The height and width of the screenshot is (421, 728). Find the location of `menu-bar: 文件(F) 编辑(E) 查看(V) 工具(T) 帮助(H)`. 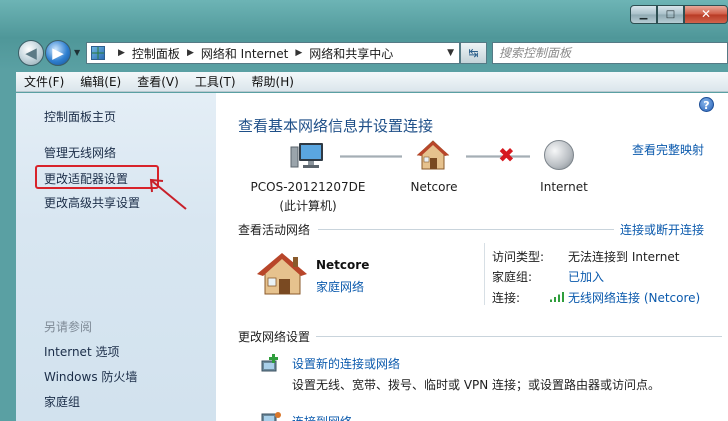

menu-bar: 文件(F) 编辑(E) 查看(V) 工具(T) 帮助(H) is located at coordinates (372, 82).